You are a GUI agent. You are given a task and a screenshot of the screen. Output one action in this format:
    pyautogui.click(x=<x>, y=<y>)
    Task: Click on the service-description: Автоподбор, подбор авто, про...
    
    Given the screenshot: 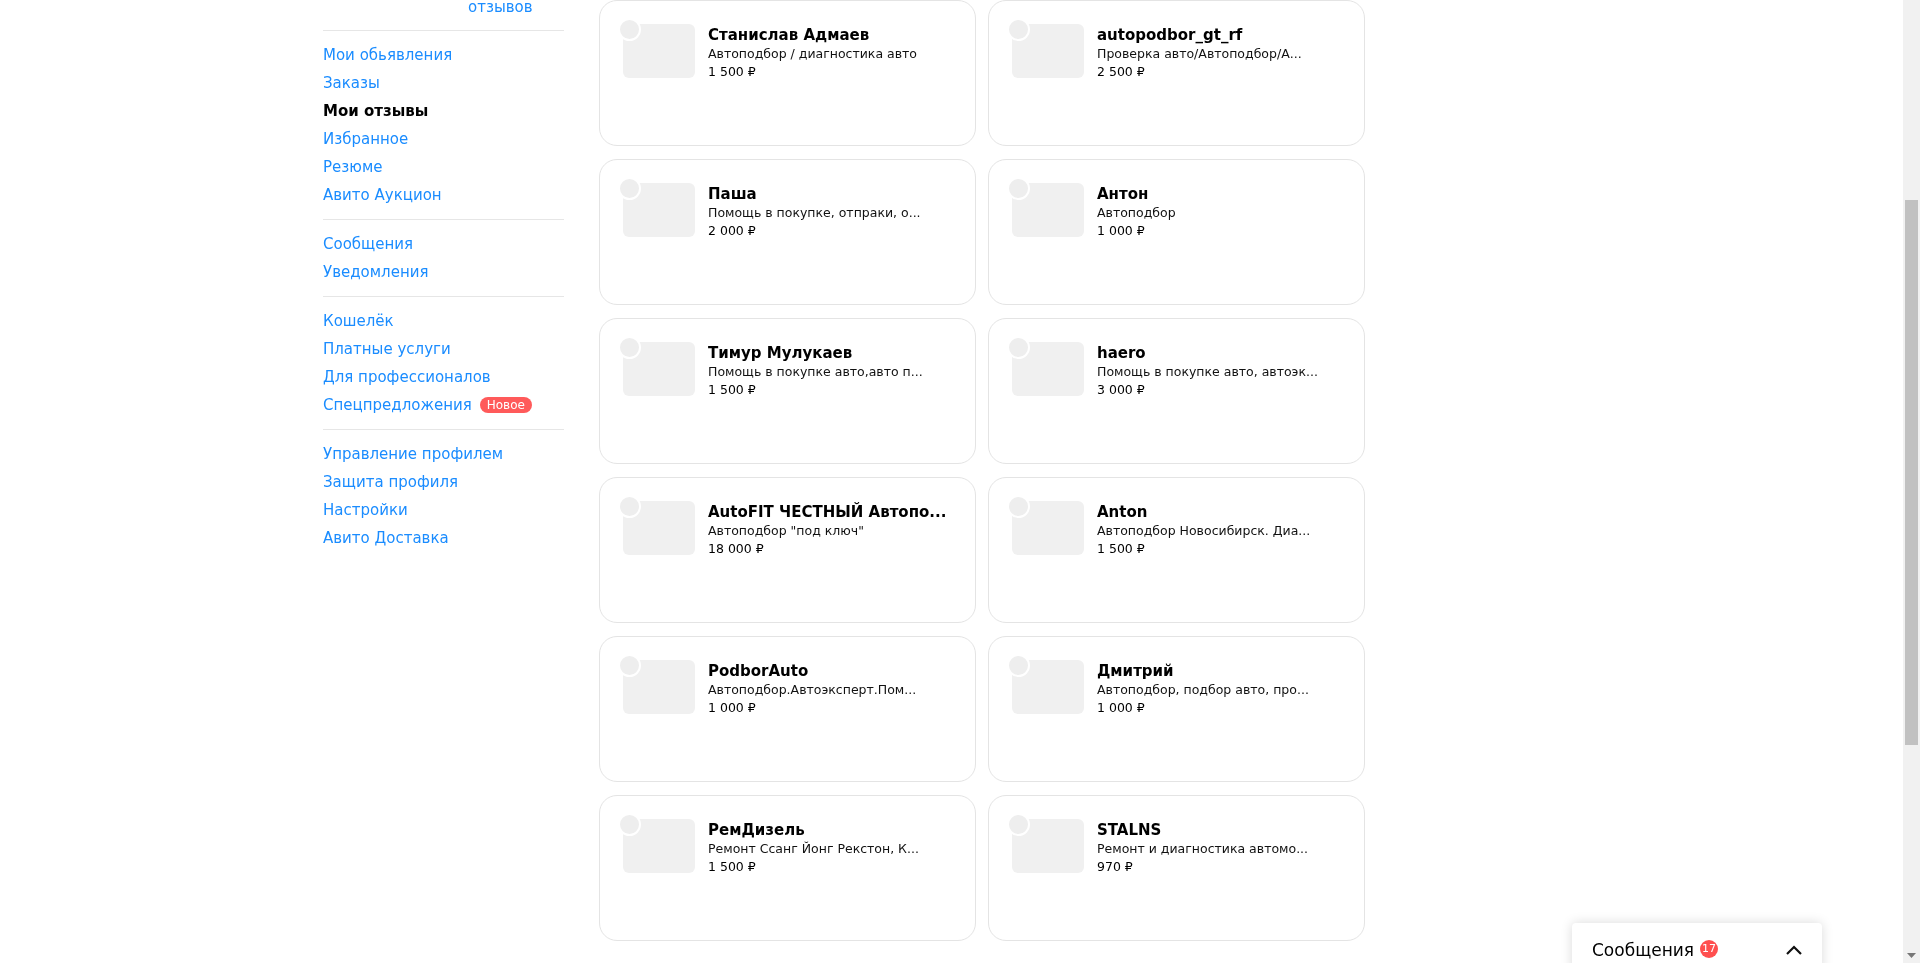 What is the action you would take?
    pyautogui.click(x=1203, y=690)
    